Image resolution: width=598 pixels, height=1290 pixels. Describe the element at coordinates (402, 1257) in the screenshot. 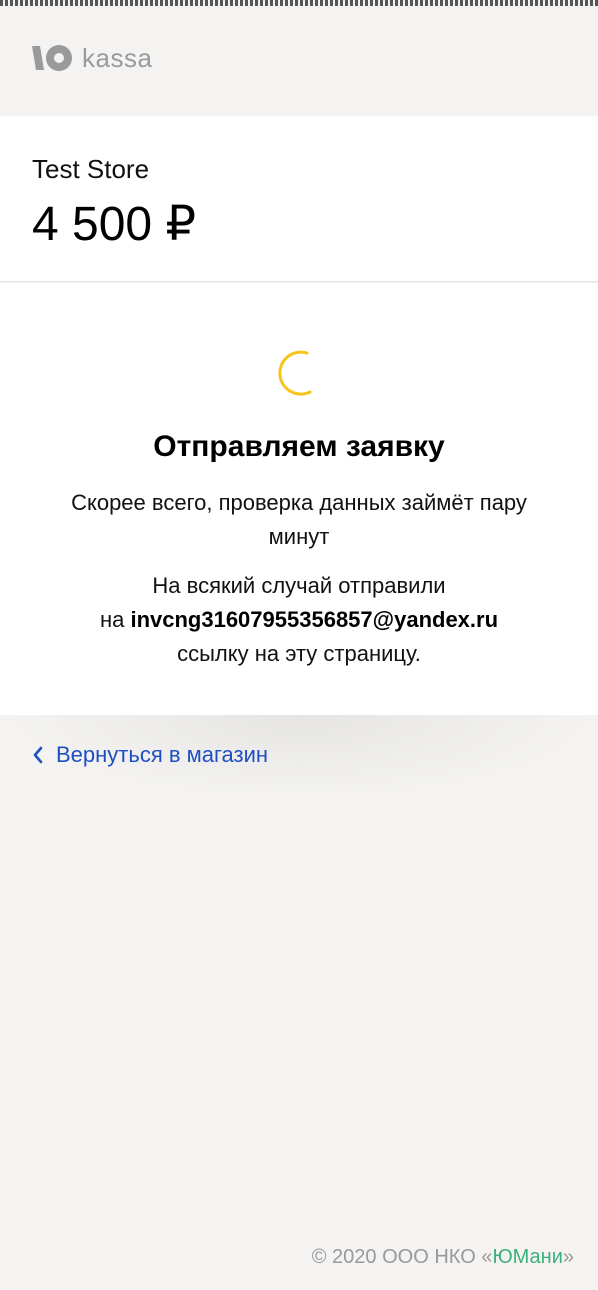

I see `footer-prefix: © 2020 ООО НКО «` at that location.